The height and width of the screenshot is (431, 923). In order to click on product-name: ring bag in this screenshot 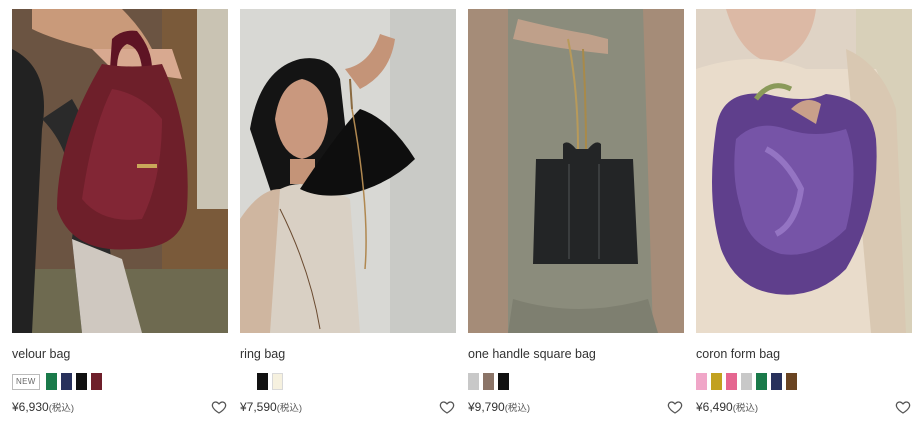, I will do `click(348, 354)`.